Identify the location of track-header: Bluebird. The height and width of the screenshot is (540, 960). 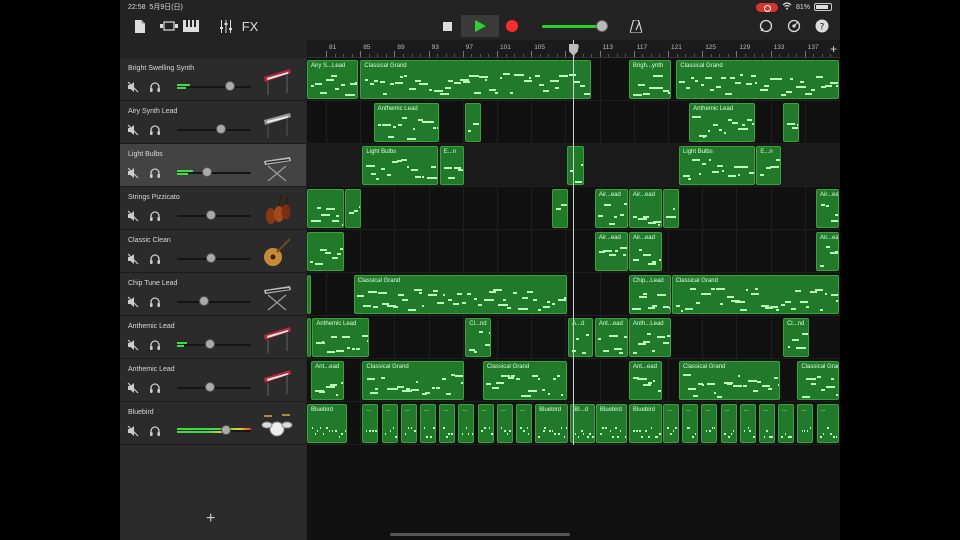
(213, 423).